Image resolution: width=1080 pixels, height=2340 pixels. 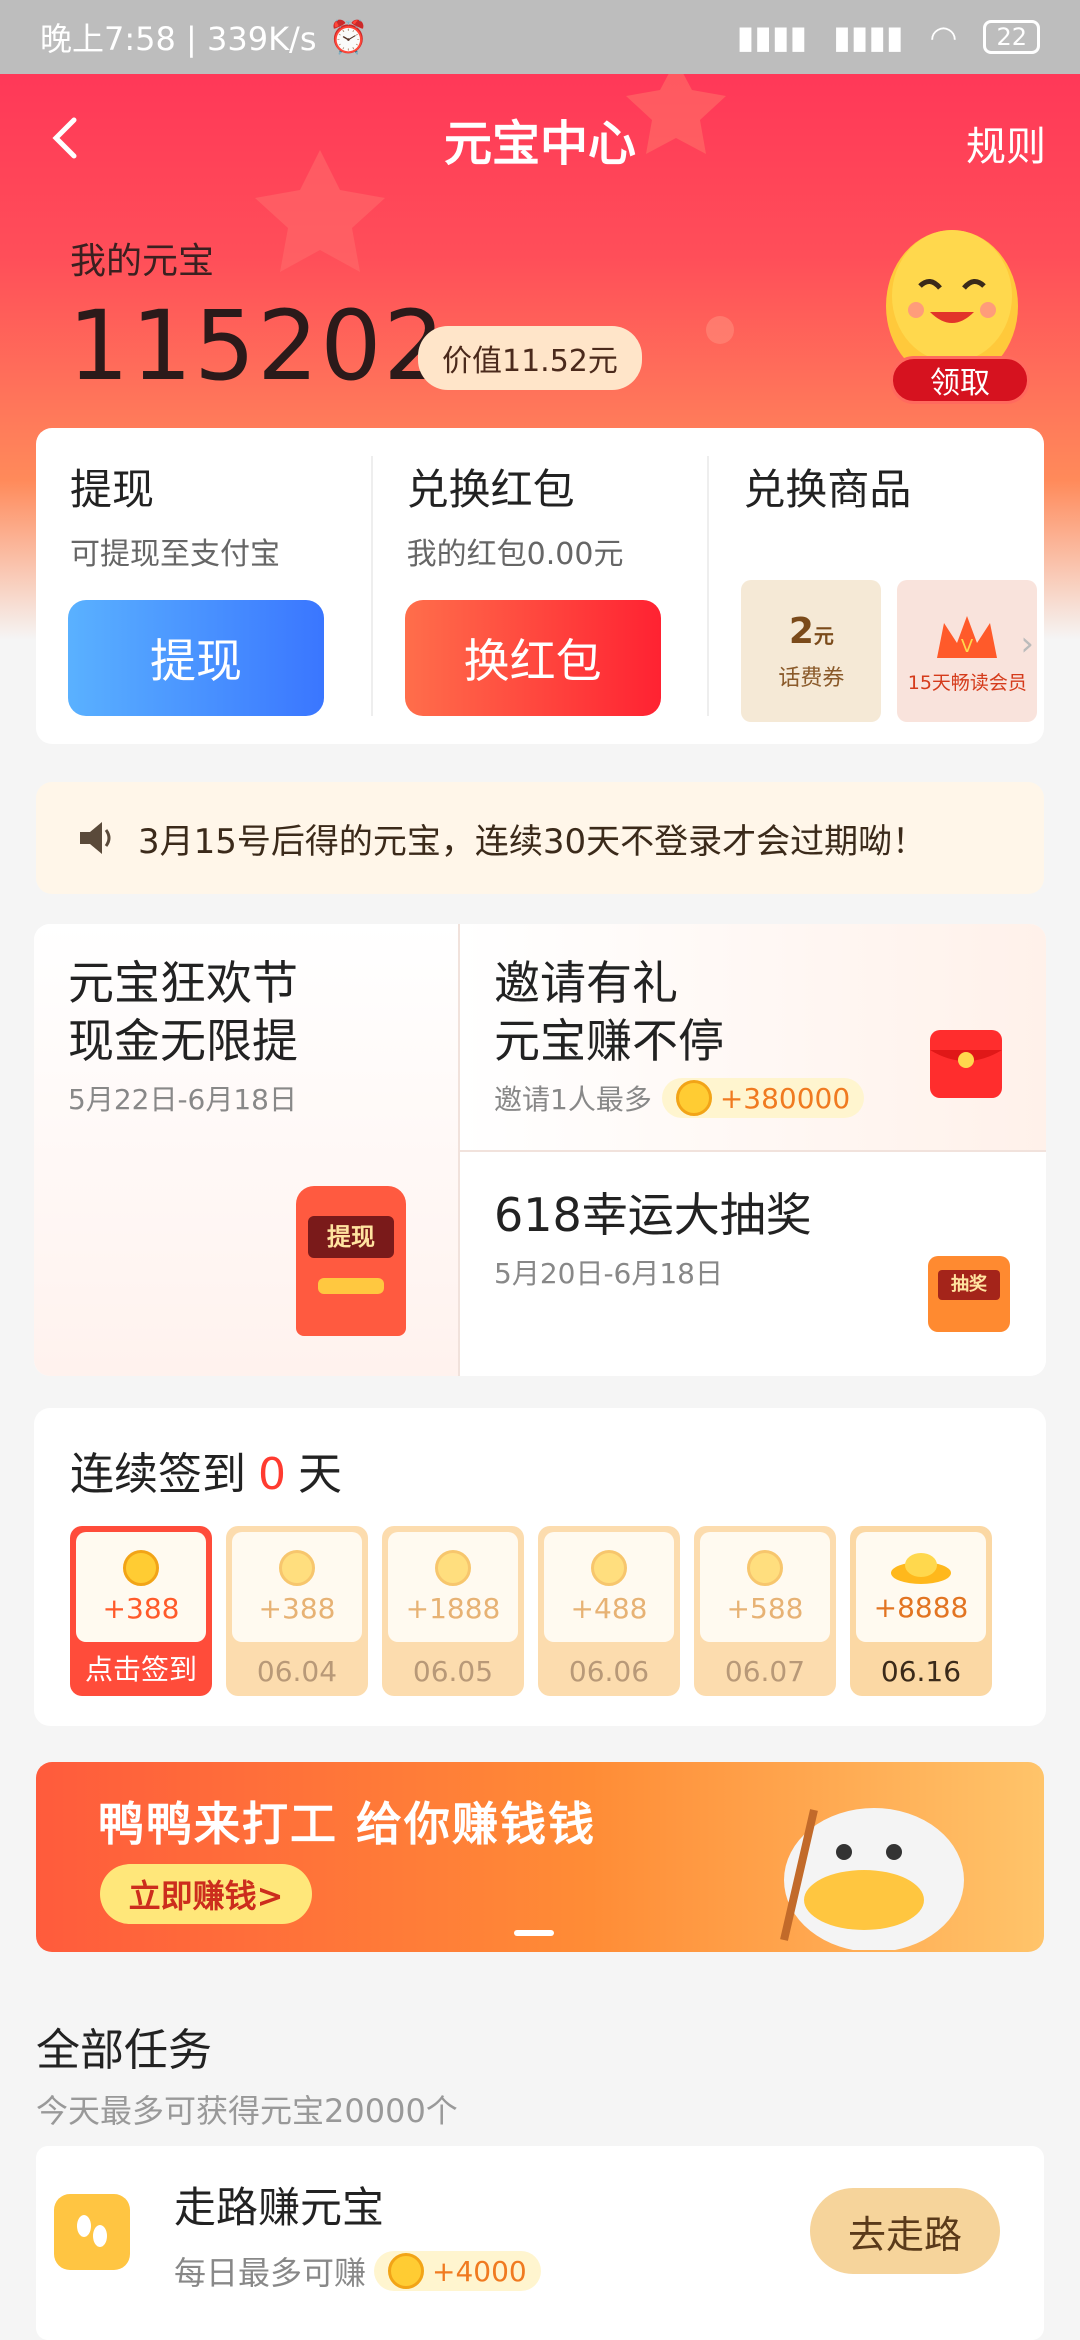 What do you see at coordinates (279, 2207) in the screenshot?
I see `task-name: 走路赚元宝` at bounding box center [279, 2207].